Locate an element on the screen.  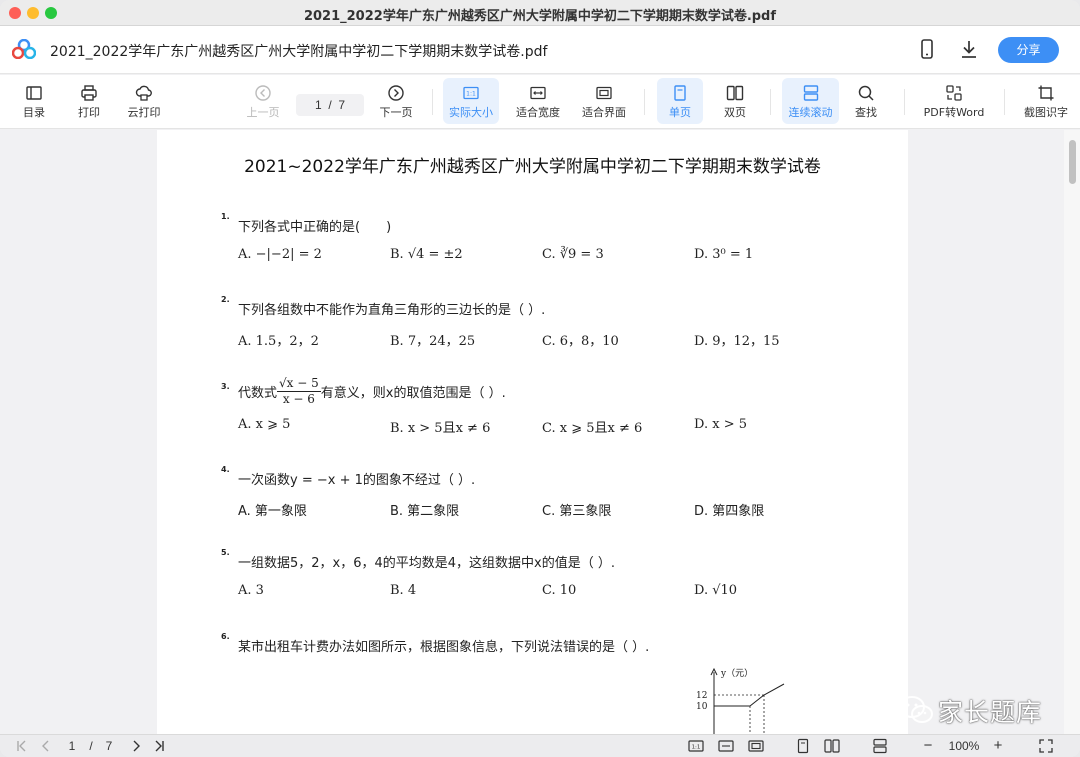
continuous-scroll-label: 连续滚动 is located at coordinates (810, 112).